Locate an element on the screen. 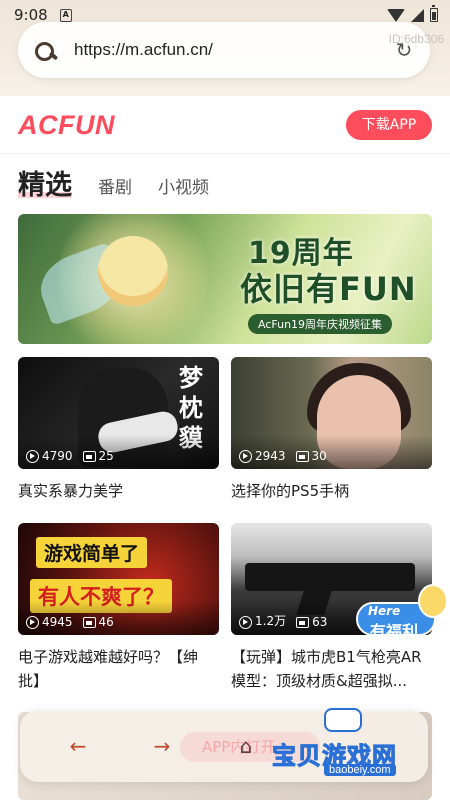  wifi-icon is located at coordinates (396, 15).